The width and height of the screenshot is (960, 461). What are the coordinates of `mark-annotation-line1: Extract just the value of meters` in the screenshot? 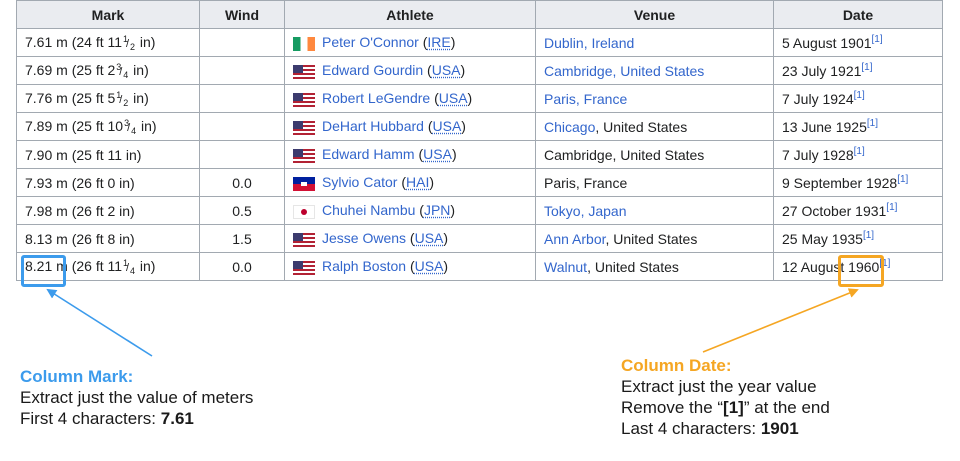 It's located at (137, 397).